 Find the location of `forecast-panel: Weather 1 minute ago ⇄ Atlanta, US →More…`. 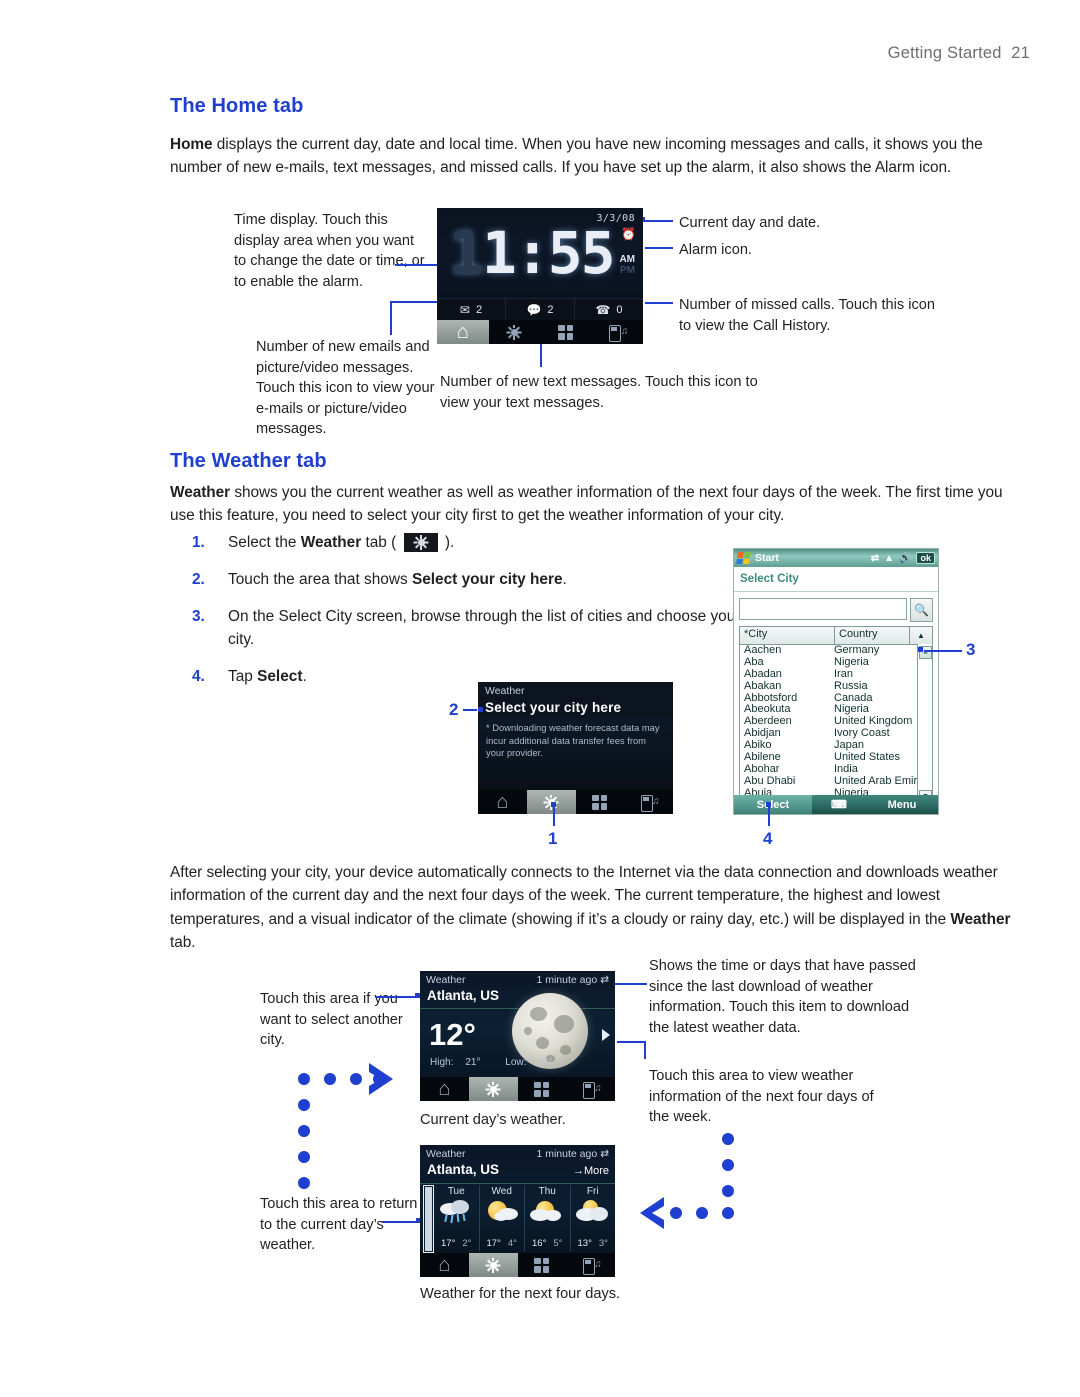

forecast-panel: Weather 1 minute ago ⇄ Atlanta, US →More… is located at coordinates (517, 1199).